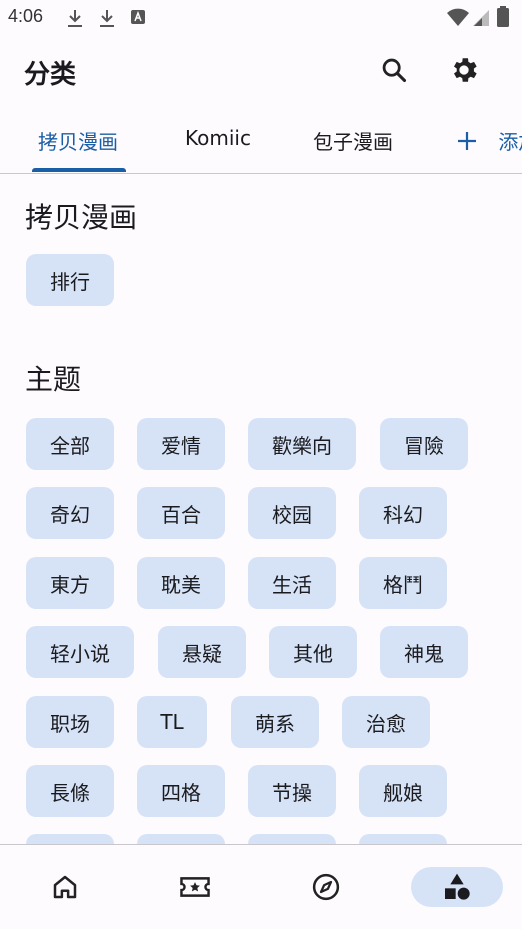  Describe the element at coordinates (70, 280) in the screenshot. I see `chip-ranking: 排行` at that location.